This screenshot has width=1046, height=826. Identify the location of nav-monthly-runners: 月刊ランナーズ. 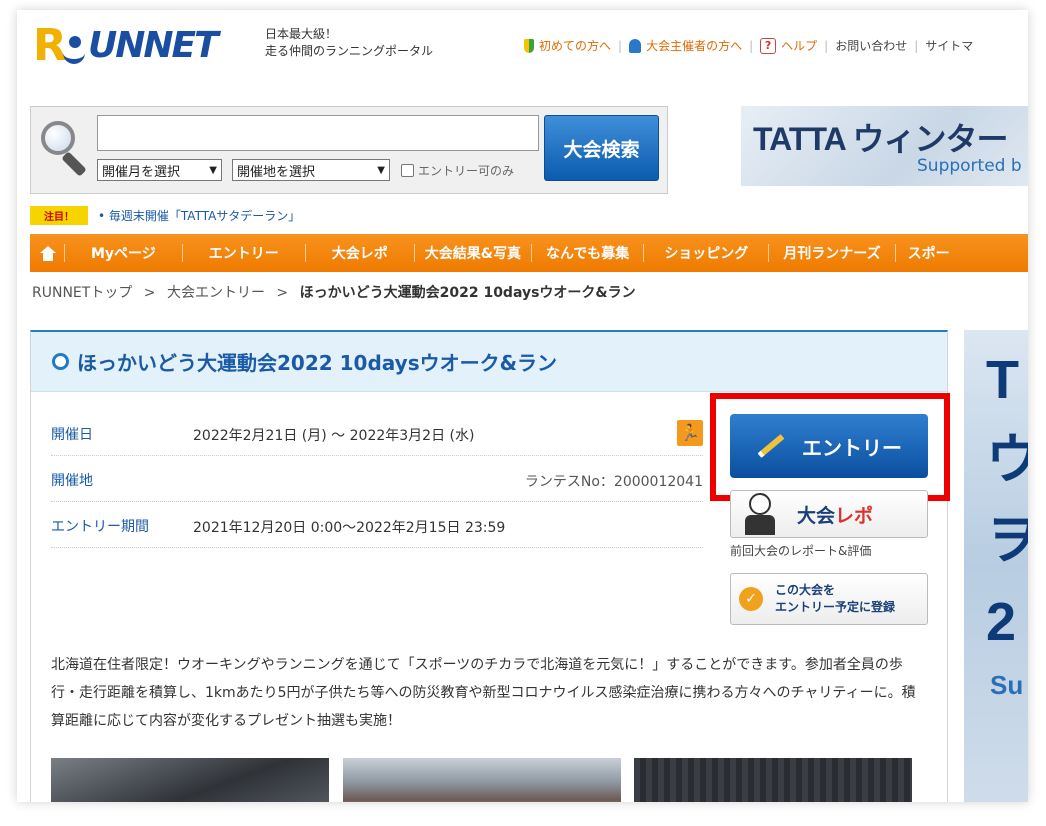
(831, 253).